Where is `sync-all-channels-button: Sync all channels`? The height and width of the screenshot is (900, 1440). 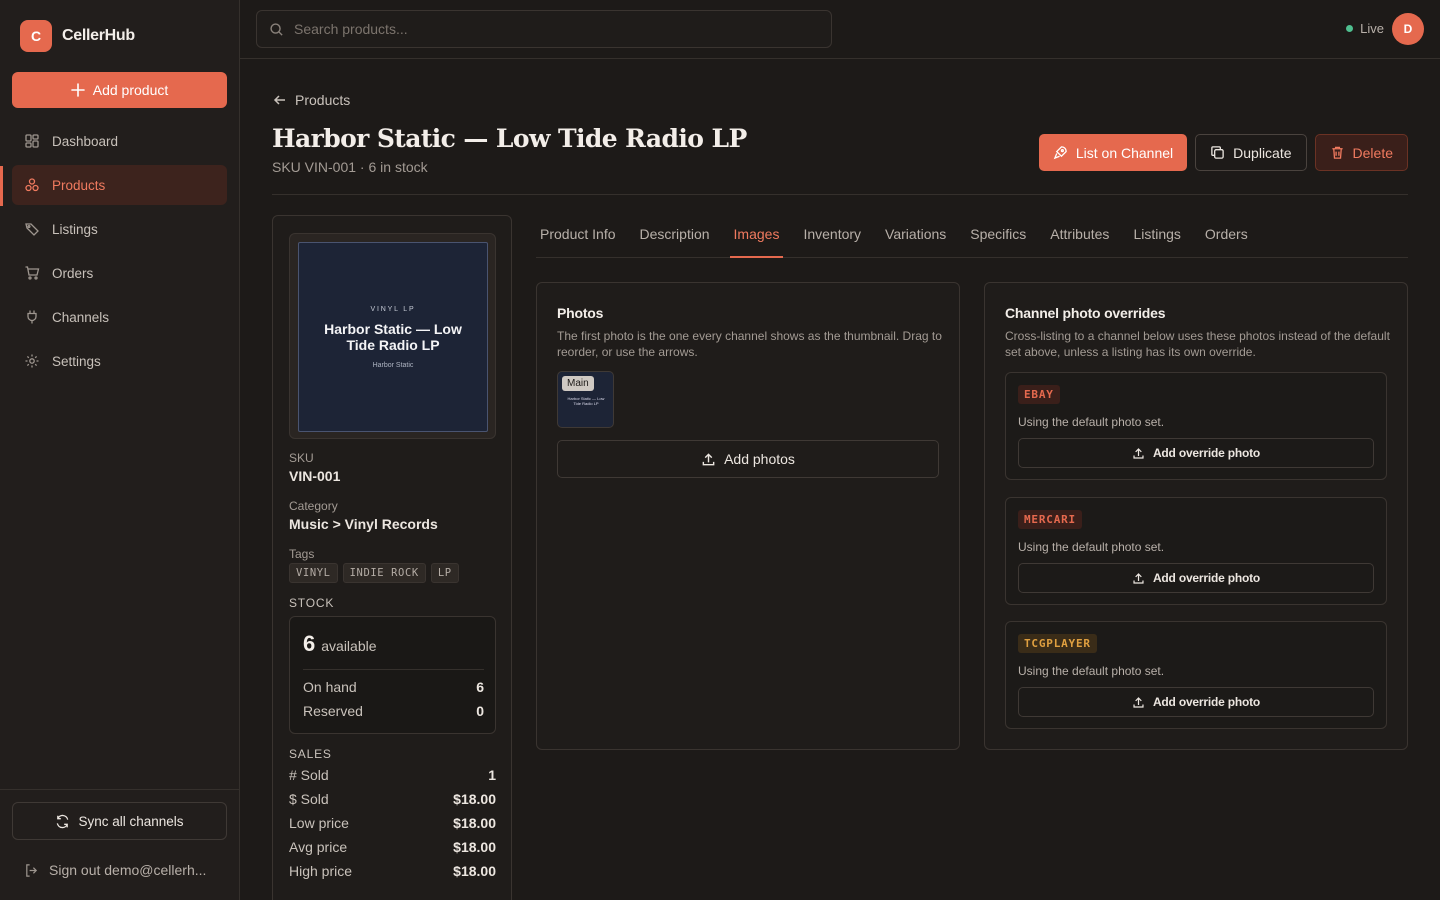
sync-all-channels-button: Sync all channels is located at coordinates (119, 821).